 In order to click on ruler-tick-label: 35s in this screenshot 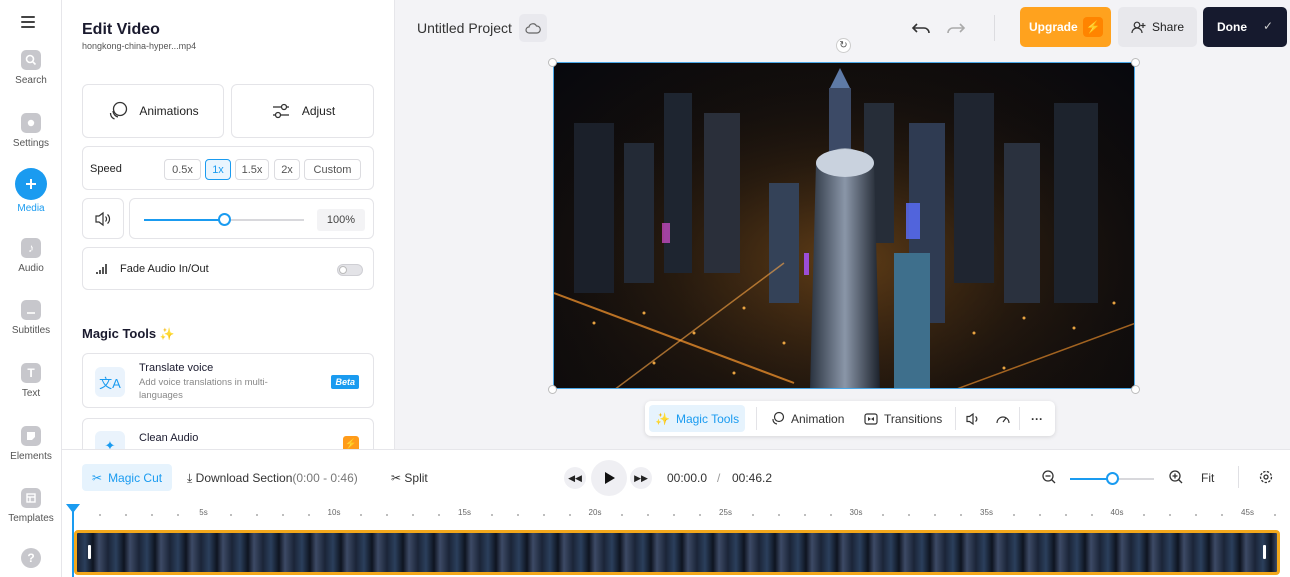, I will do `click(986, 512)`.